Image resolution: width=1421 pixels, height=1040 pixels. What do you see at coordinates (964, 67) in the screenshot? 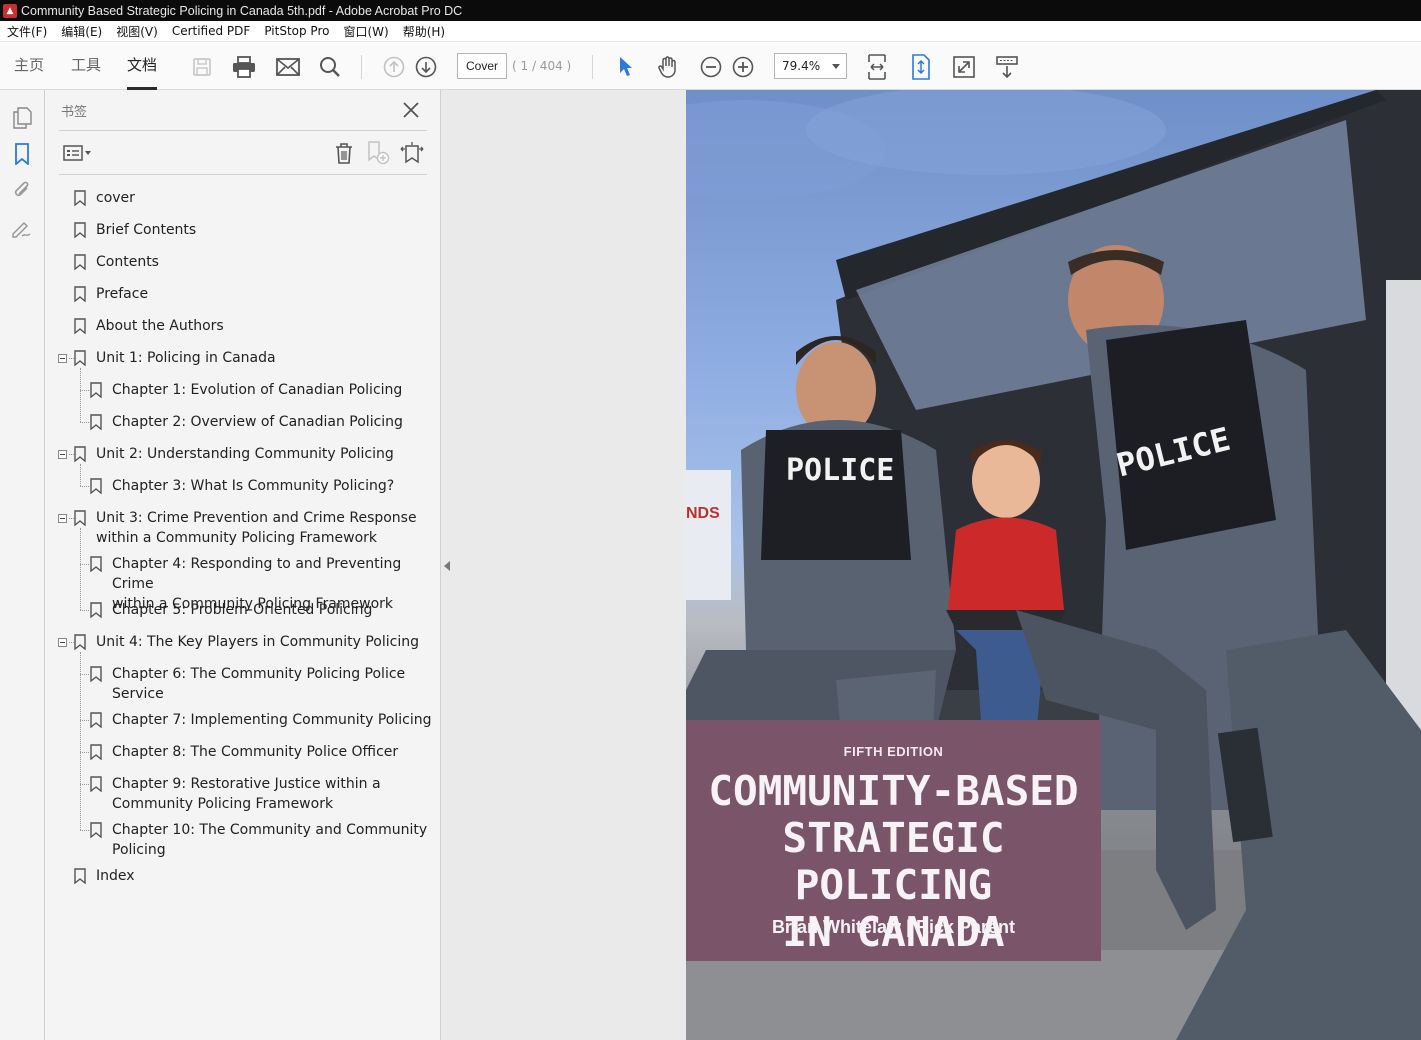
I see `fullscreen-icon` at bounding box center [964, 67].